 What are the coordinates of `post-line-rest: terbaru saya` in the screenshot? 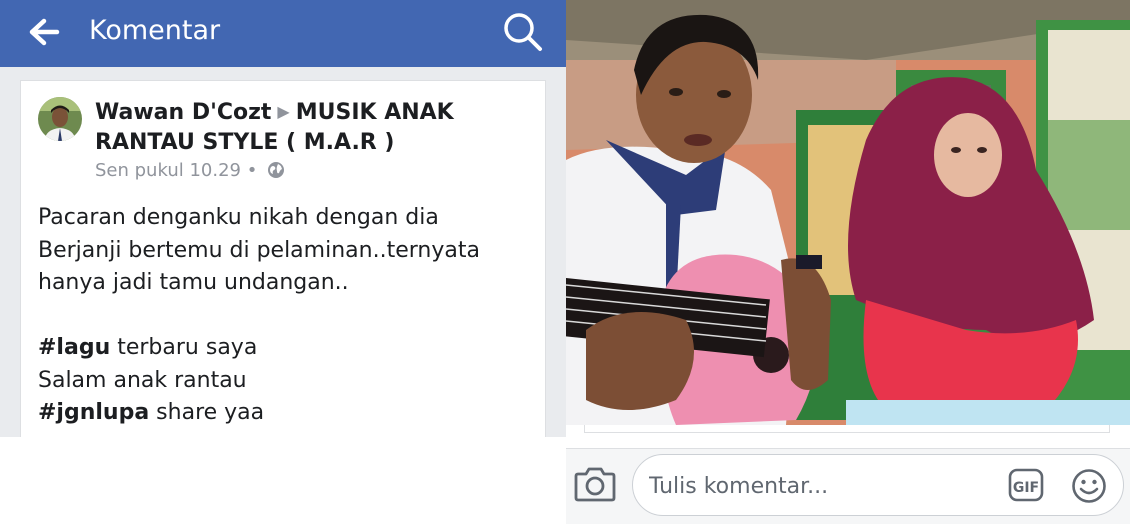 It's located at (184, 347).